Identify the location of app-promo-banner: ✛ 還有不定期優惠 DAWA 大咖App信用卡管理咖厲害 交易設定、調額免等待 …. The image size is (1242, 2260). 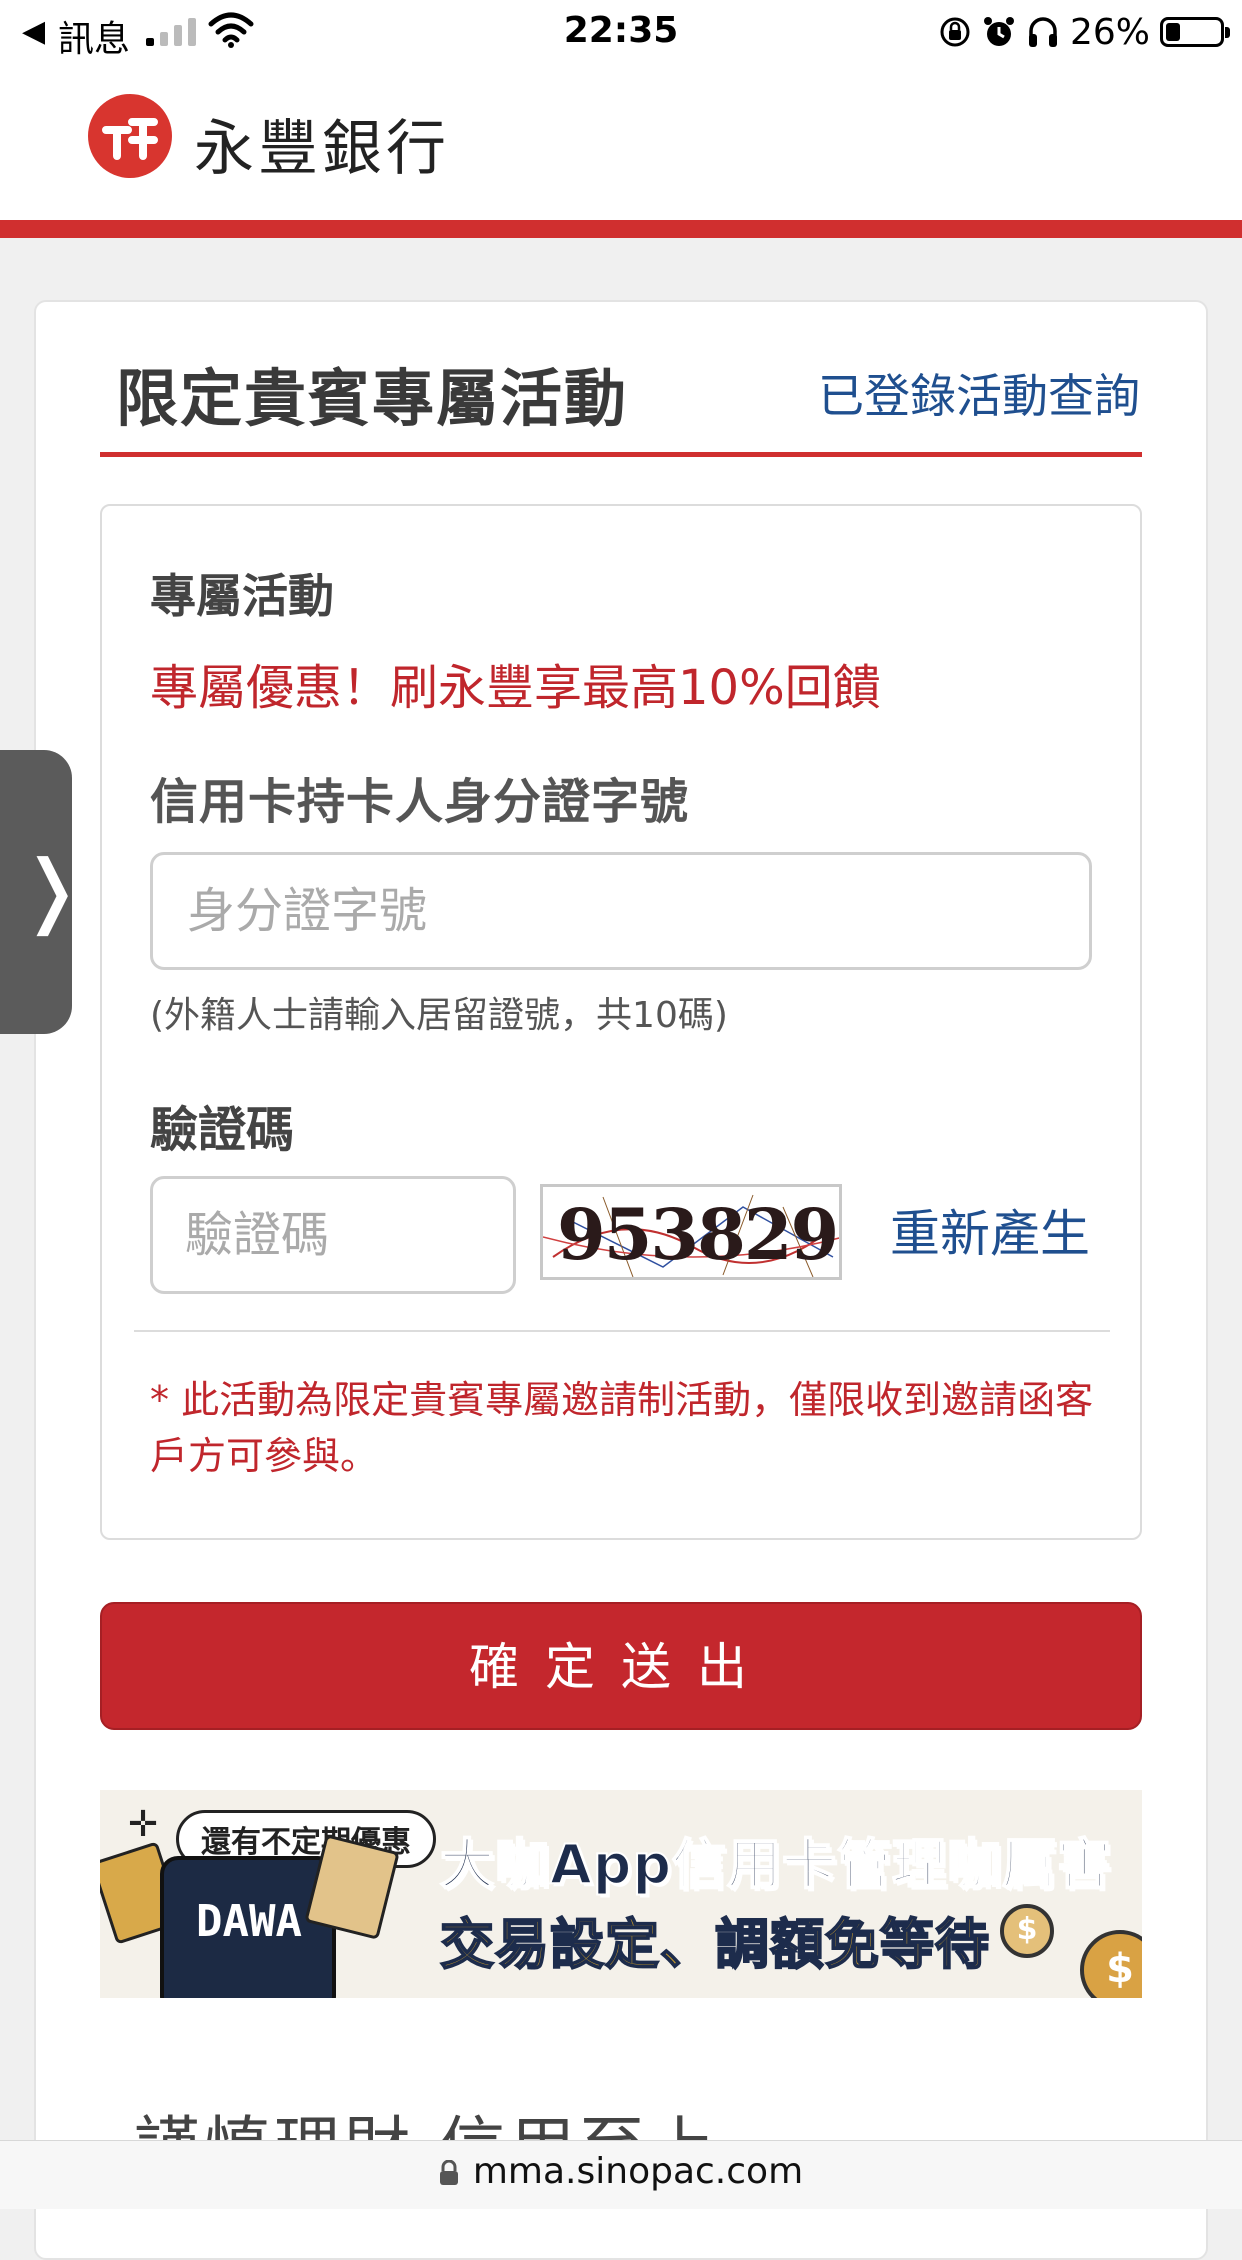
(621, 1894).